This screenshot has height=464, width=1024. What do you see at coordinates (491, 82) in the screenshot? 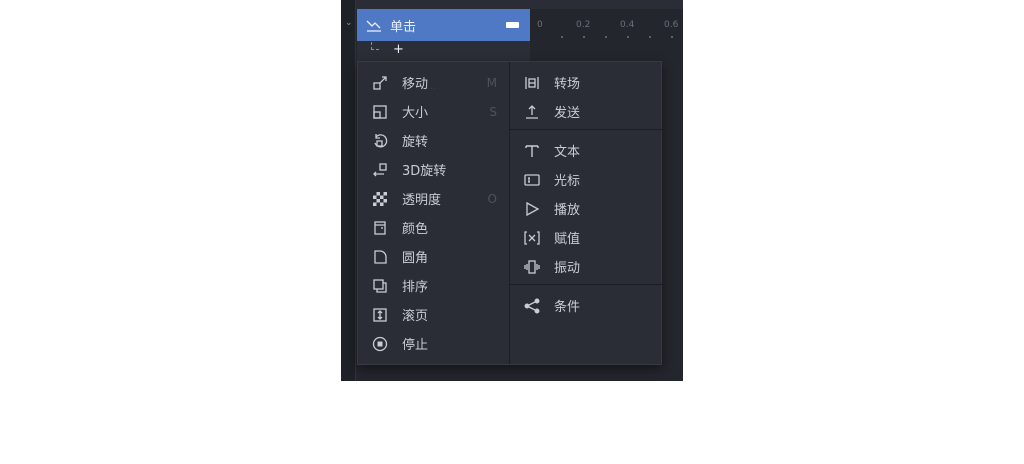
I see `shortcut-hint: M` at bounding box center [491, 82].